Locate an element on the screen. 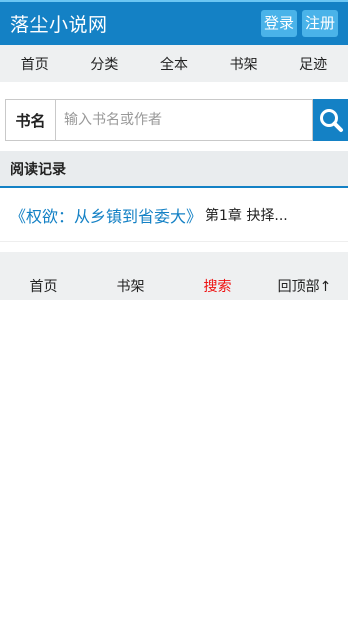 The width and height of the screenshot is (348, 618). search-bar: 书名 is located at coordinates (174, 120).